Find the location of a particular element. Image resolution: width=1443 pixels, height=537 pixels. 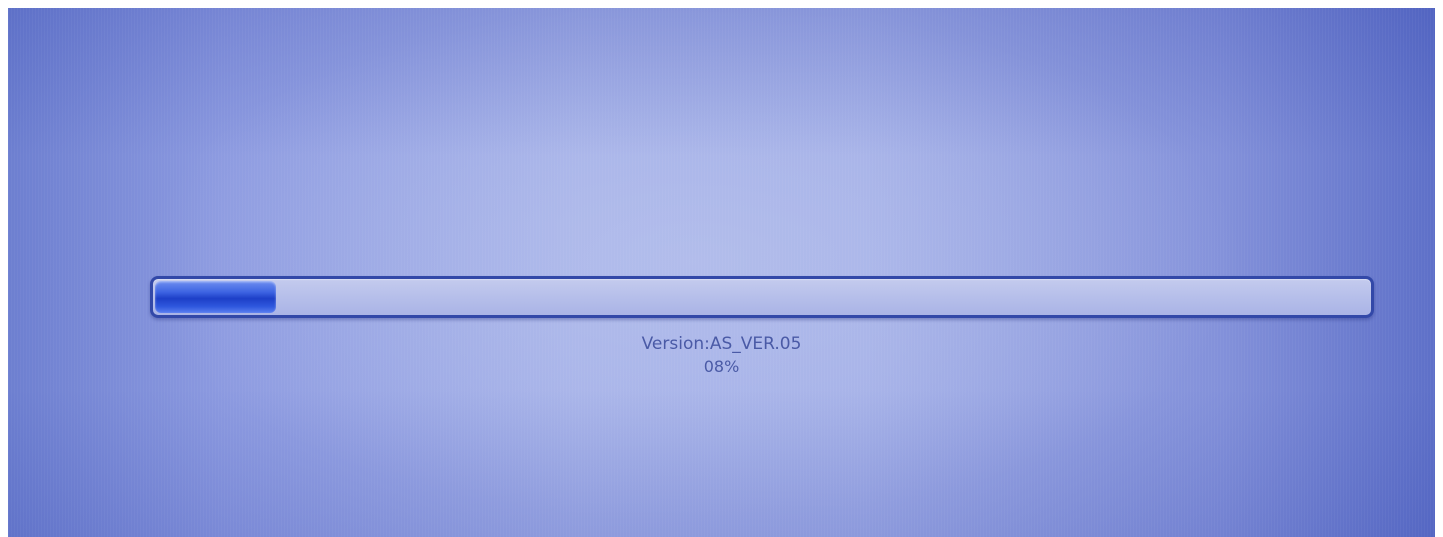

progress-bar is located at coordinates (762, 297).